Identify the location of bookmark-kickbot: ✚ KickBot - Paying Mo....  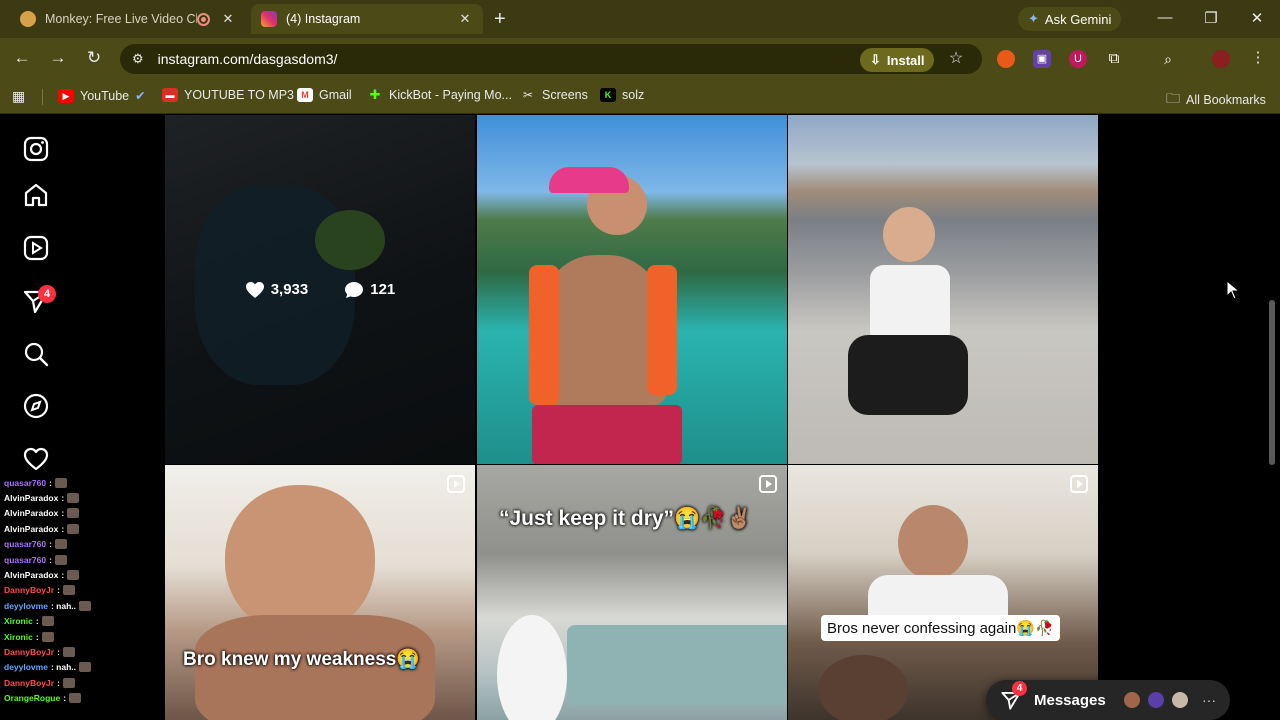
(439, 95).